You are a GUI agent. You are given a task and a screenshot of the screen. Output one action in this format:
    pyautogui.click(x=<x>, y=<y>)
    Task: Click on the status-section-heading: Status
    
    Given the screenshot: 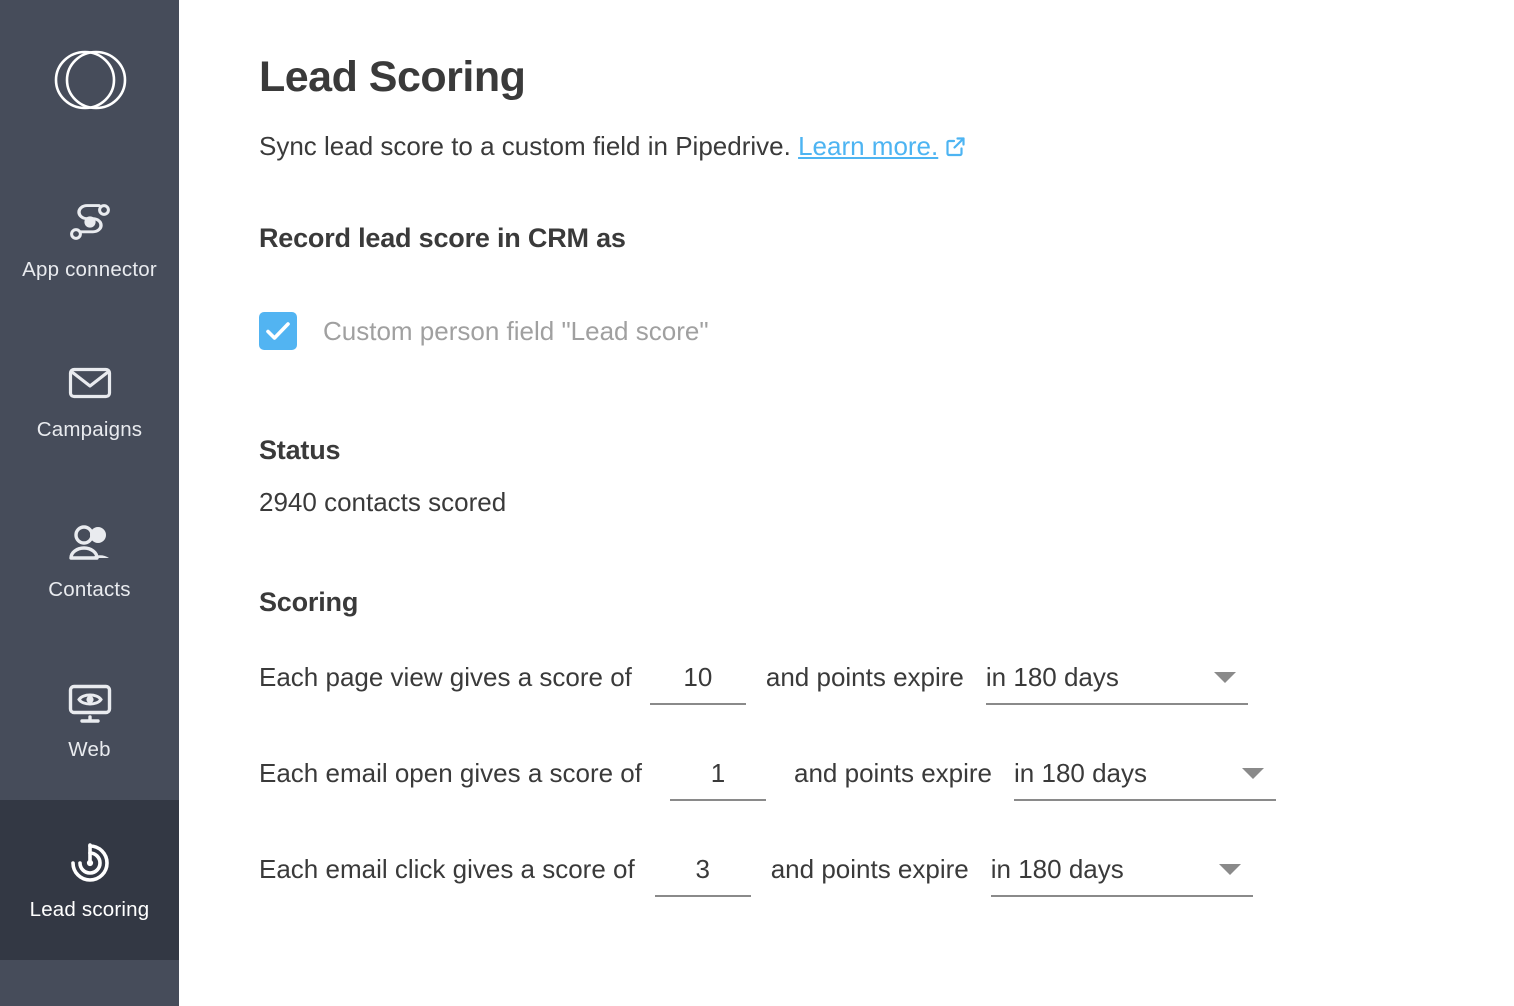 What is the action you would take?
    pyautogui.click(x=300, y=450)
    